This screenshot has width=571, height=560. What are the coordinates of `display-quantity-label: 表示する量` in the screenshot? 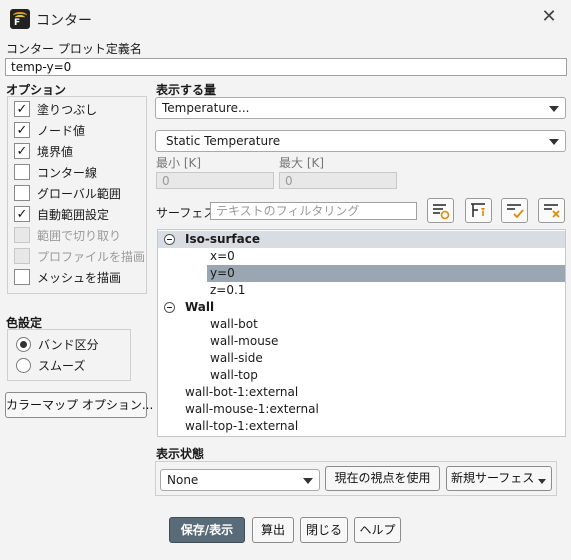 It's located at (186, 90).